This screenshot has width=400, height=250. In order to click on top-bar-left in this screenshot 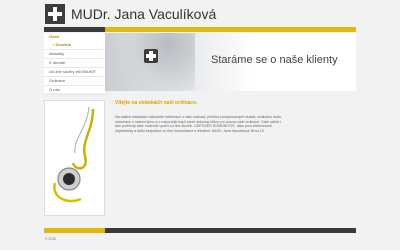, I will do `click(74, 29)`.